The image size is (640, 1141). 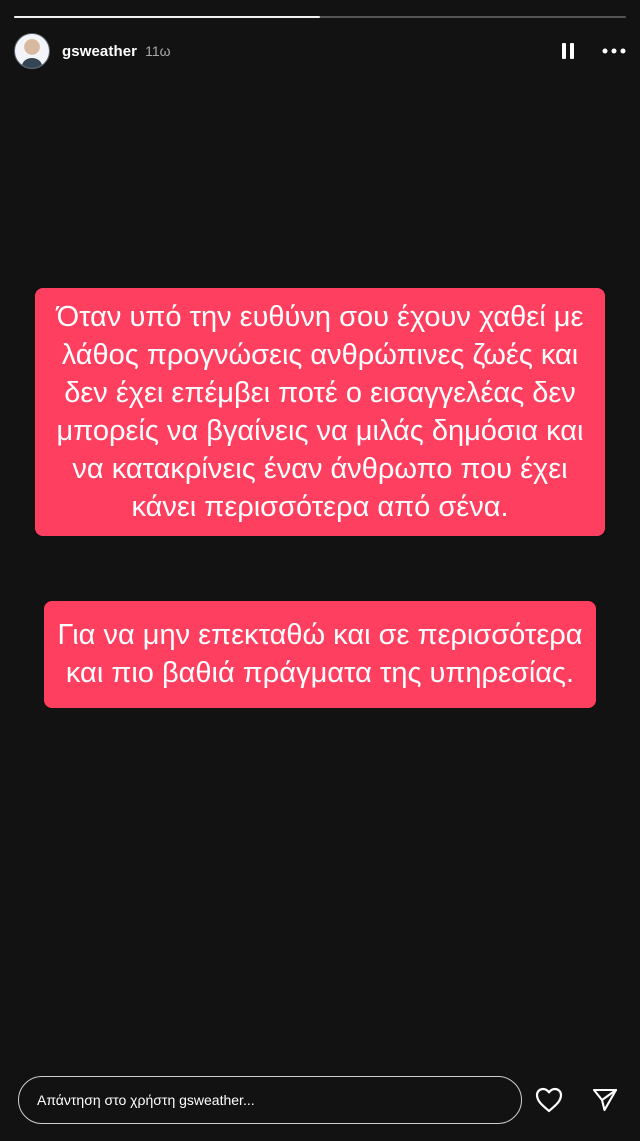 I want to click on story-header: gsweather 11ω, so click(x=320, y=51).